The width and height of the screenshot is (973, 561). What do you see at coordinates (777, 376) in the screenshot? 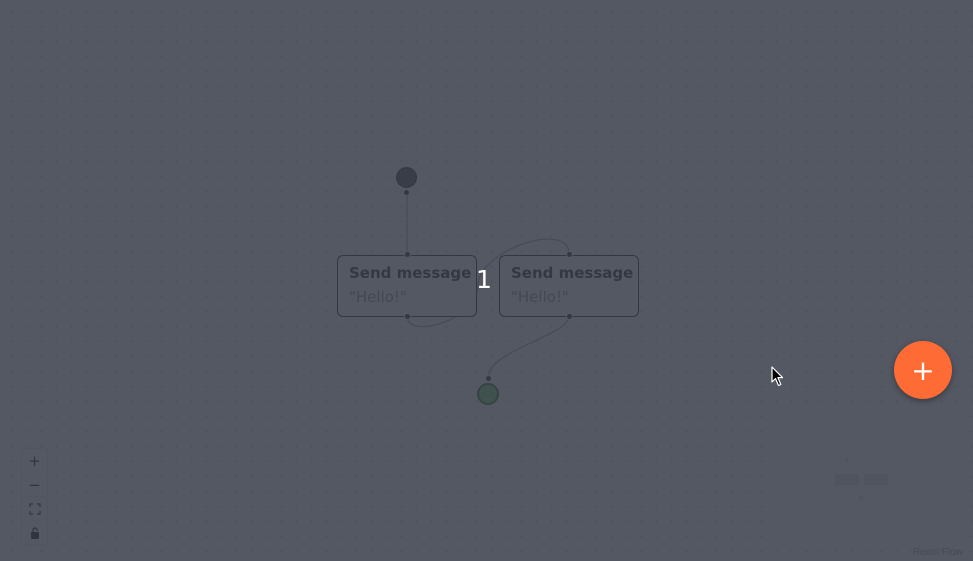
I see `mouse-cursor-icon` at bounding box center [777, 376].